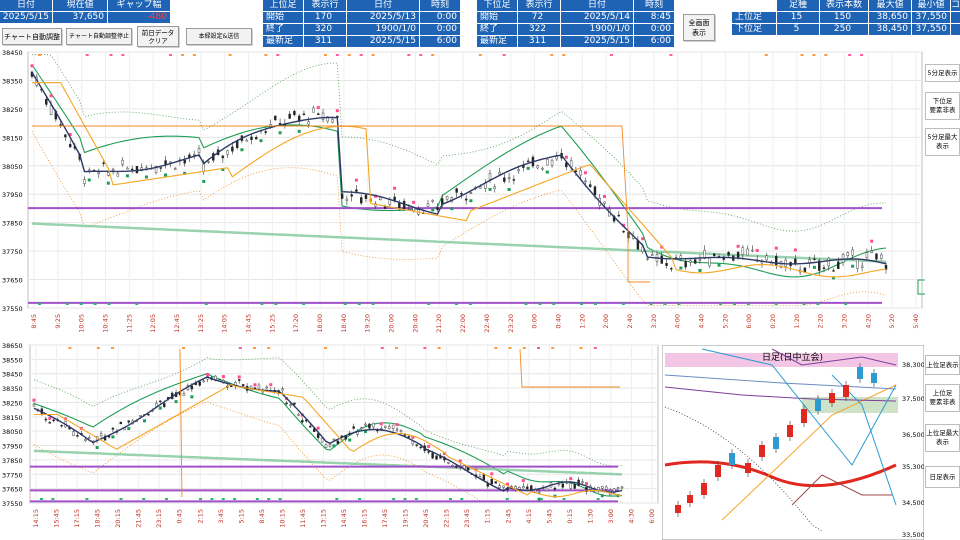 The height and width of the screenshot is (540, 960). Describe the element at coordinates (447, 518) in the screenshot. I see `x-tick-label: 22:15` at that location.